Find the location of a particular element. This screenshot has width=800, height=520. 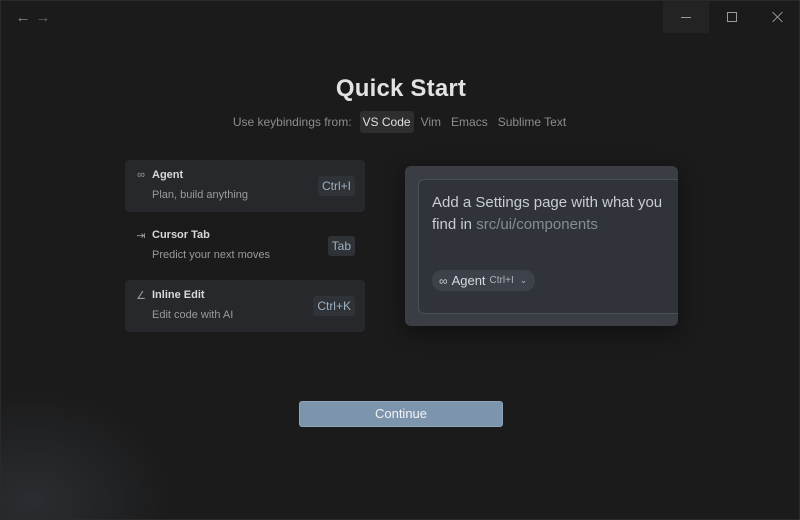

keybinding-option-sublime: Sublime Text is located at coordinates (532, 122).